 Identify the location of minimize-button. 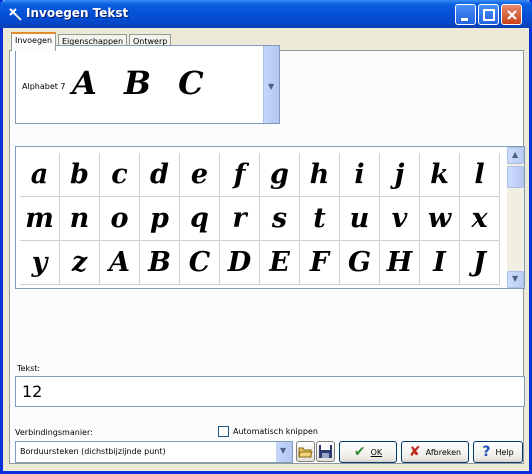
(465, 14).